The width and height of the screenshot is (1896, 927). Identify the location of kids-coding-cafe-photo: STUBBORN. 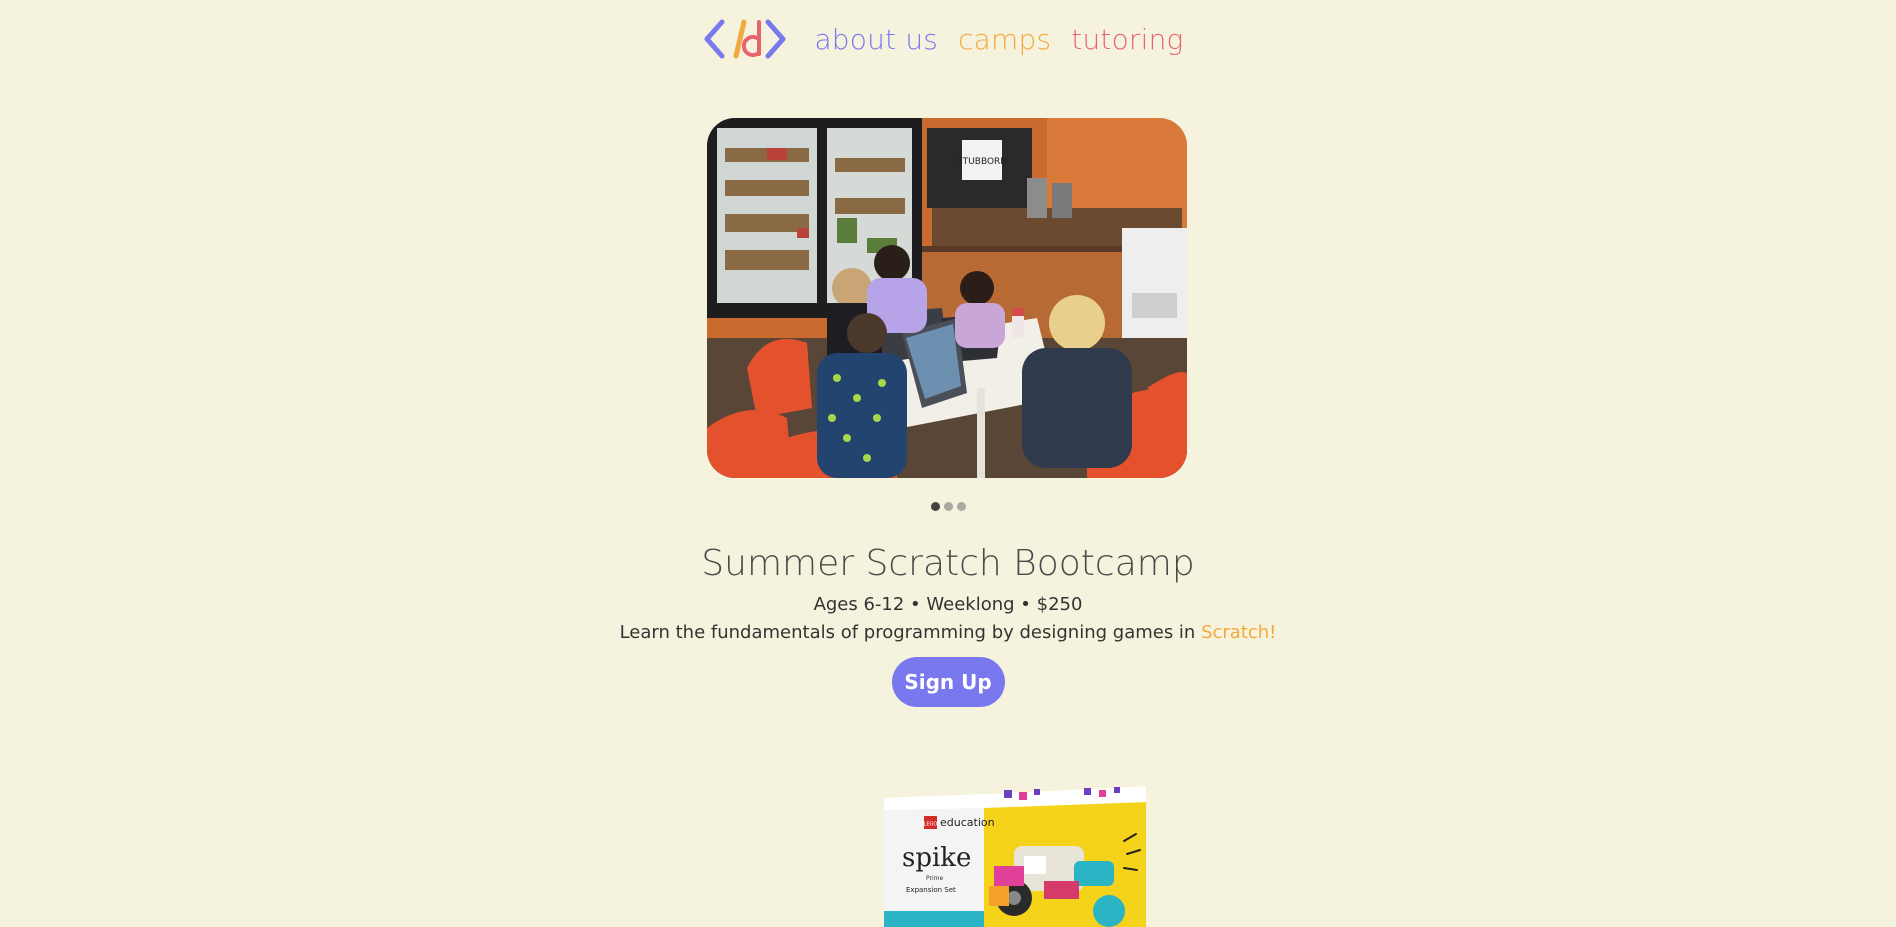
(947, 298).